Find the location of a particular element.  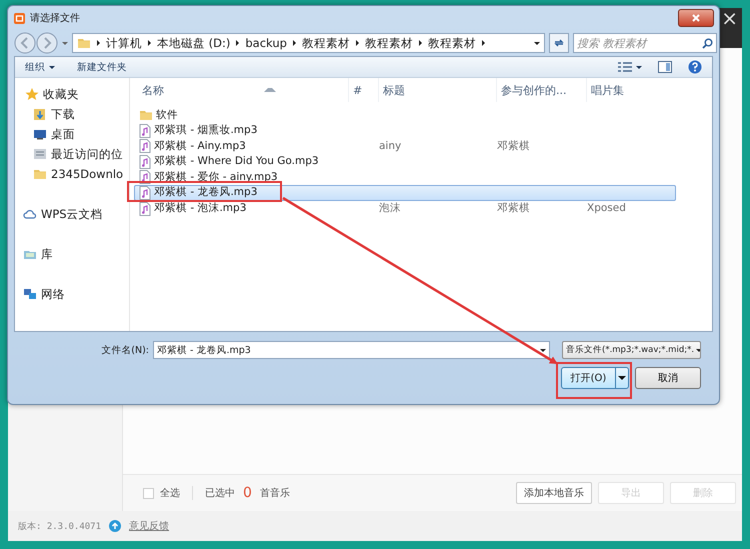

file-name: 邓紫棋 - 爱你 - ainy.mp3 is located at coordinates (216, 177).